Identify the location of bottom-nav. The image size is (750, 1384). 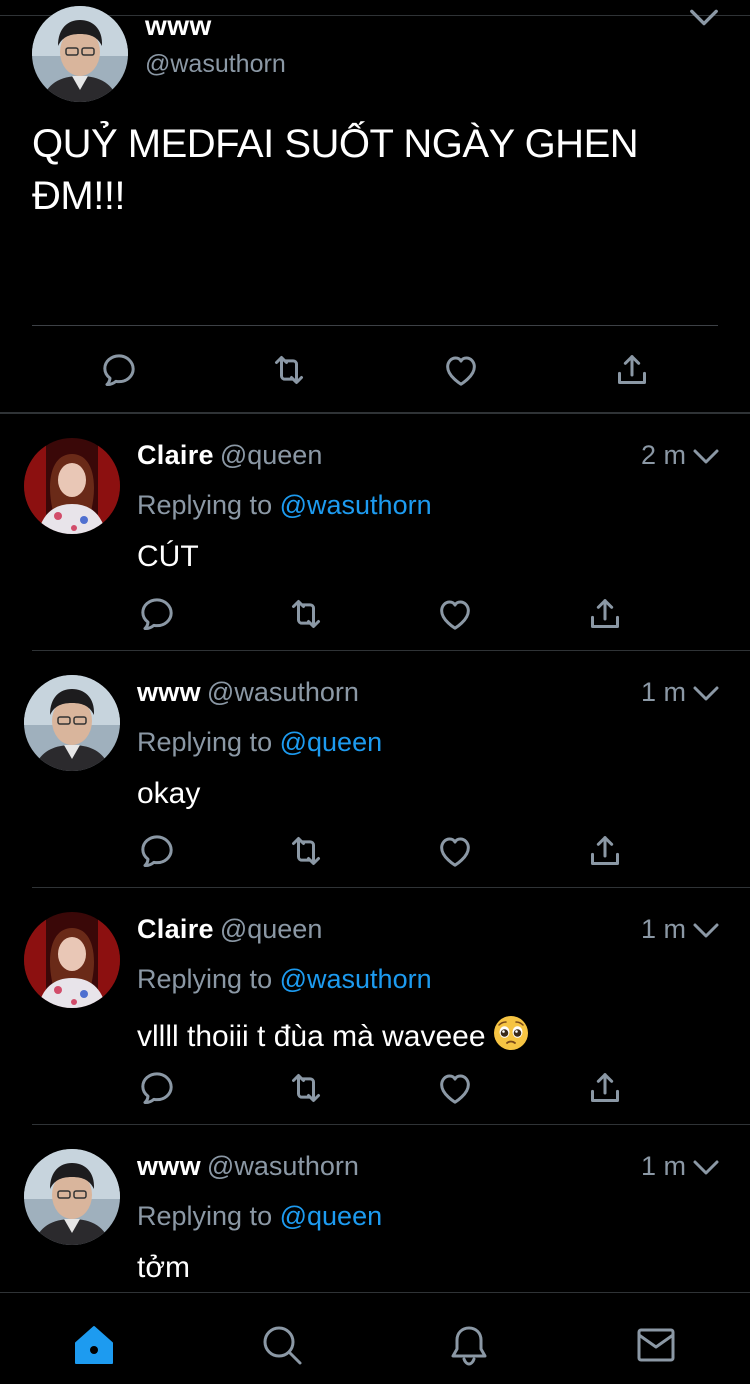
(375, 1338).